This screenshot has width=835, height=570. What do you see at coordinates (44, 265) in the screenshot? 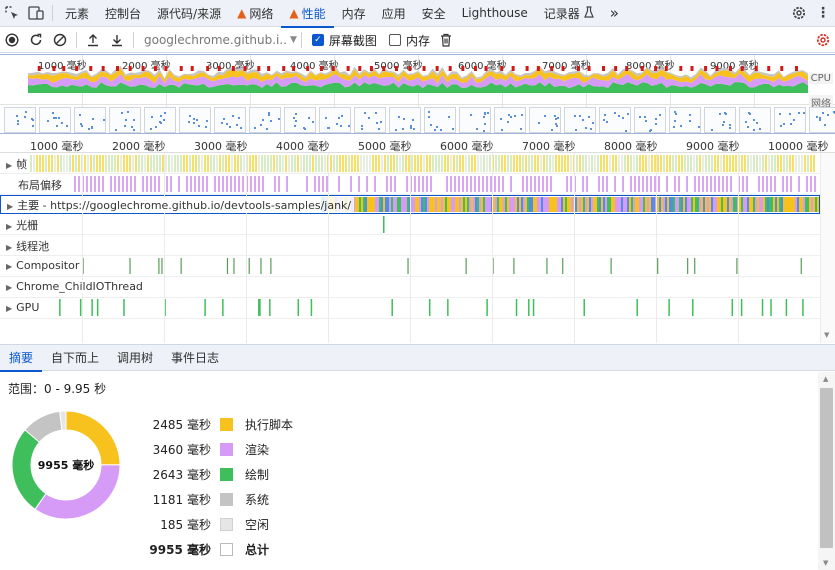
I see `track-label-compositor: ▶ Compositor` at bounding box center [44, 265].